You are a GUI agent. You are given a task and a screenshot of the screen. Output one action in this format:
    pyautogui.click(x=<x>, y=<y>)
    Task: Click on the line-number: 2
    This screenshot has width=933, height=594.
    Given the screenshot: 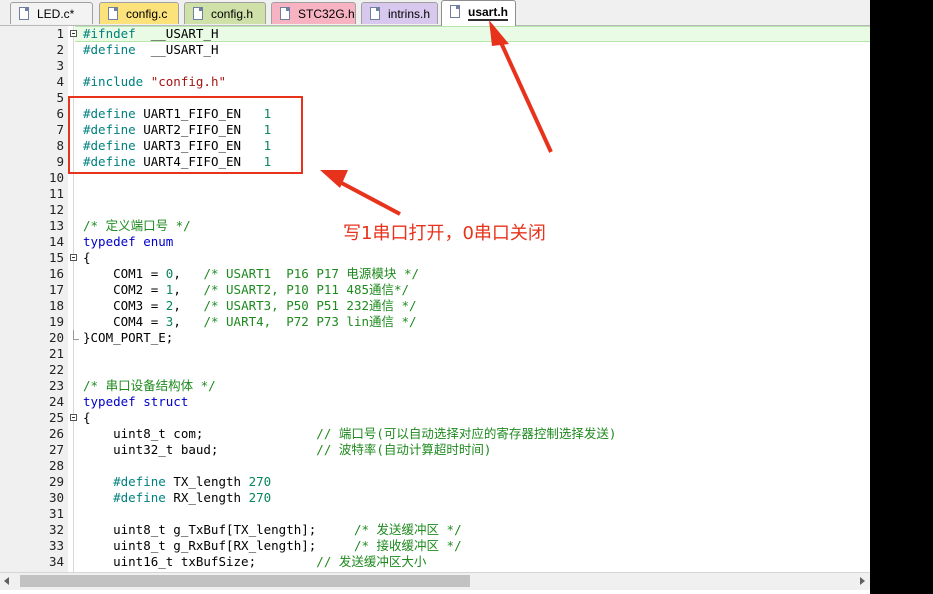 What is the action you would take?
    pyautogui.click(x=60, y=49)
    